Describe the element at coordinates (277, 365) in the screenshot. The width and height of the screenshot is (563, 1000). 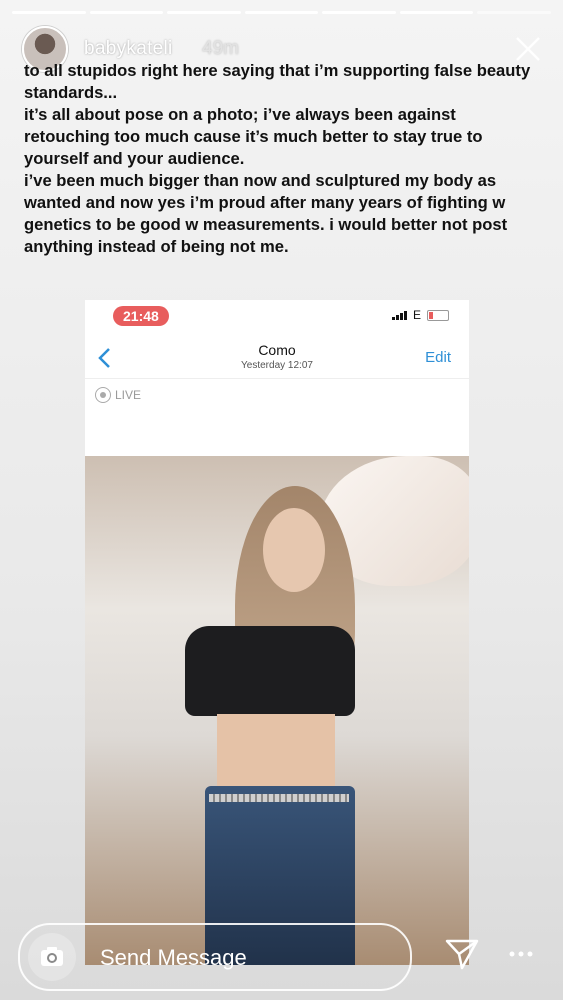
I see `album-subtitle: Yesterday 12:07` at that location.